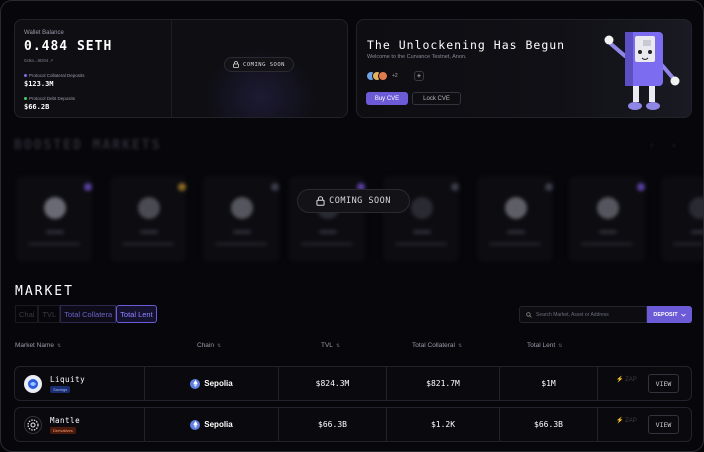 The width and height of the screenshot is (704, 452). Describe the element at coordinates (655, 146) in the screenshot. I see `prev-arrow-icon: ‹` at that location.